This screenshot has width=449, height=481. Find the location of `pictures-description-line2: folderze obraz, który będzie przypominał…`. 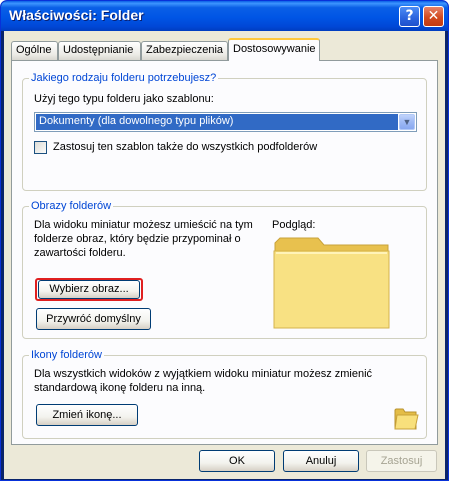

pictures-description-line2: folderze obraz, który będzie przypominał… is located at coordinates (137, 239).